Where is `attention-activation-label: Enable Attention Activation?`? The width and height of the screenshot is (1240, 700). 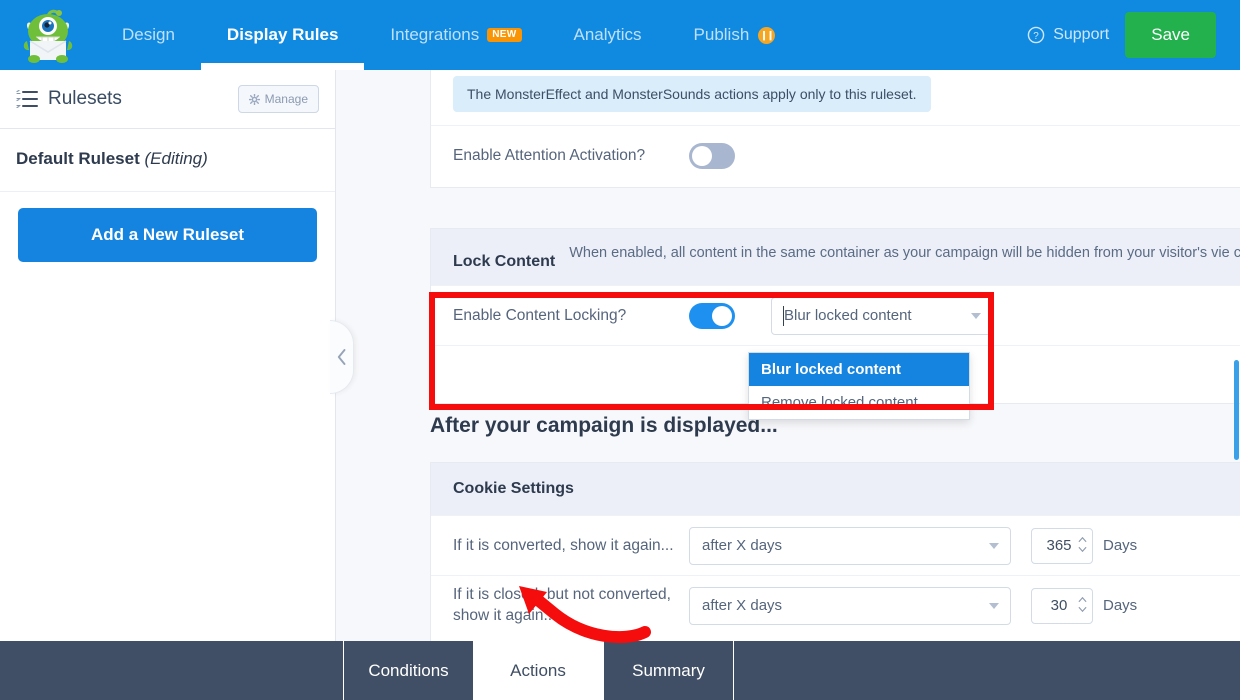 attention-activation-label: Enable Attention Activation? is located at coordinates (549, 155).